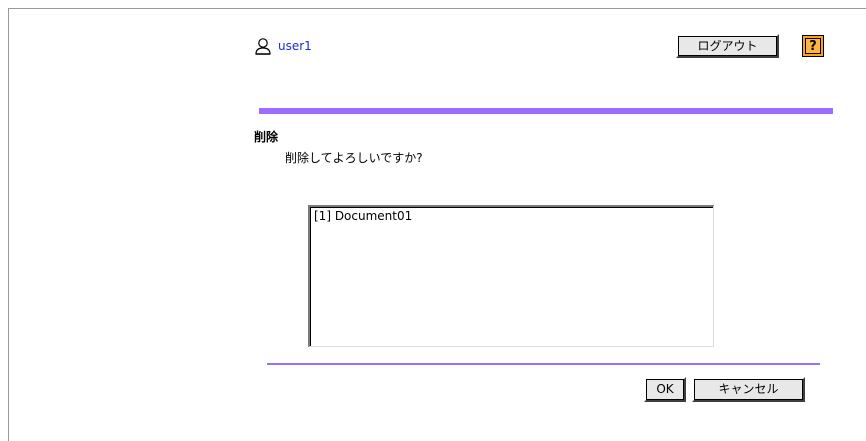 This screenshot has height=441, width=866. What do you see at coordinates (263, 46) in the screenshot?
I see `user-icon` at bounding box center [263, 46].